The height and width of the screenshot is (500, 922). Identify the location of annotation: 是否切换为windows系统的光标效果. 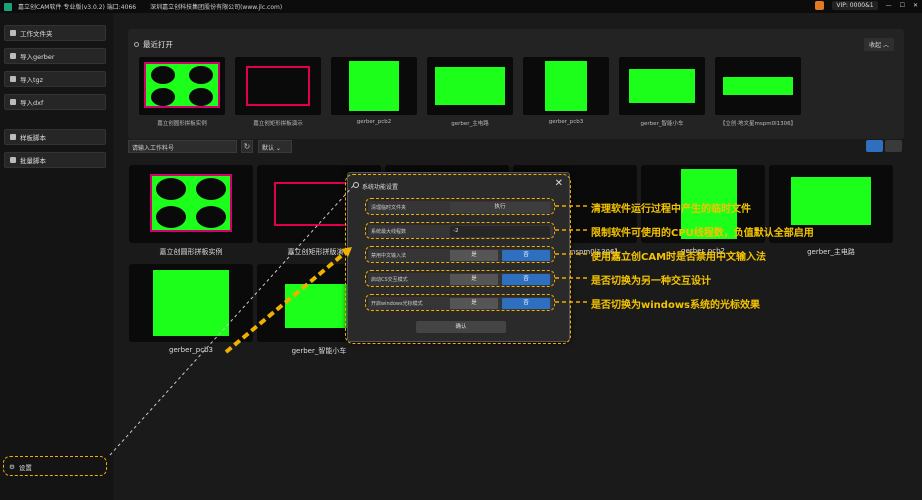
(676, 305).